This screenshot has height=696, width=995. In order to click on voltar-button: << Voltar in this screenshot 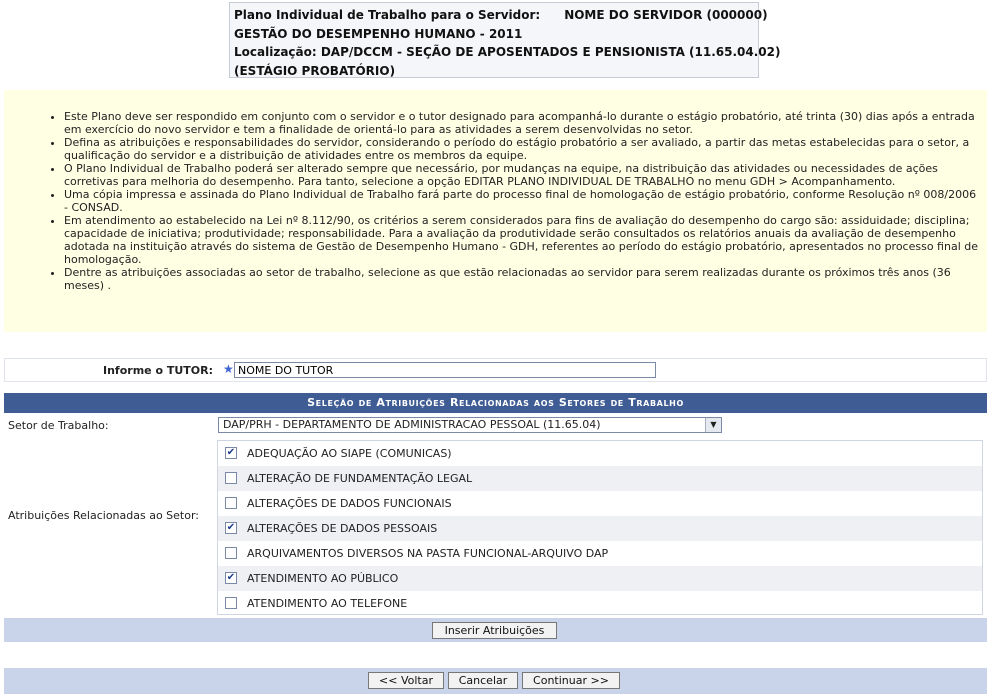, I will do `click(406, 680)`.